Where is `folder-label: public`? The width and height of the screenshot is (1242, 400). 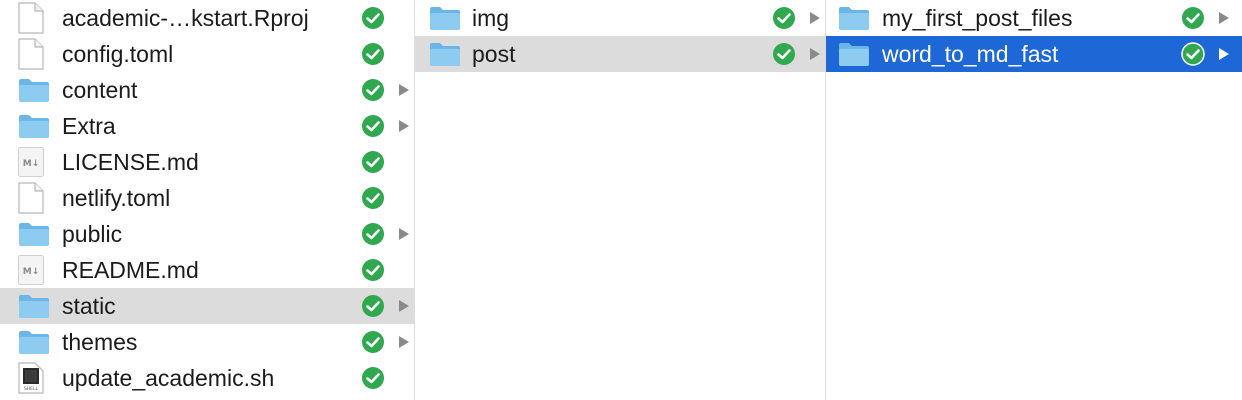 folder-label: public is located at coordinates (92, 234).